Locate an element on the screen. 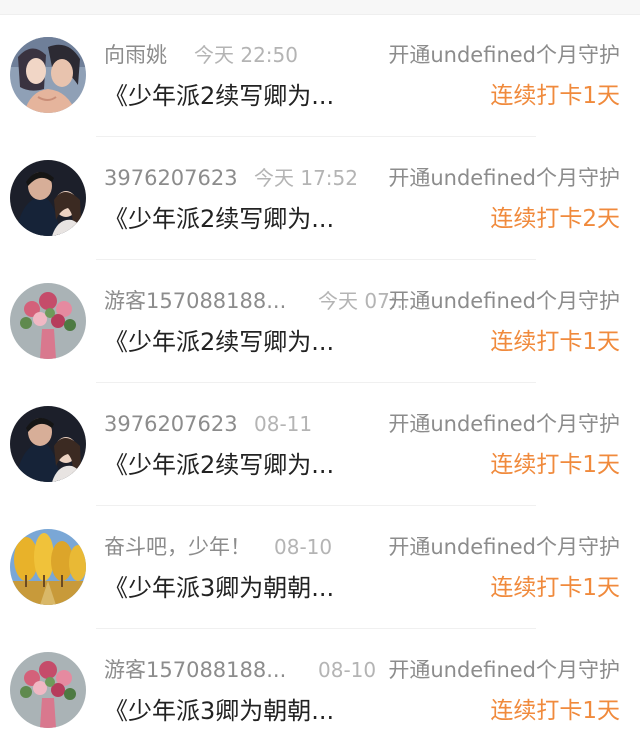 The image size is (640, 750). anime-couple-avatar-icon is located at coordinates (48, 75).